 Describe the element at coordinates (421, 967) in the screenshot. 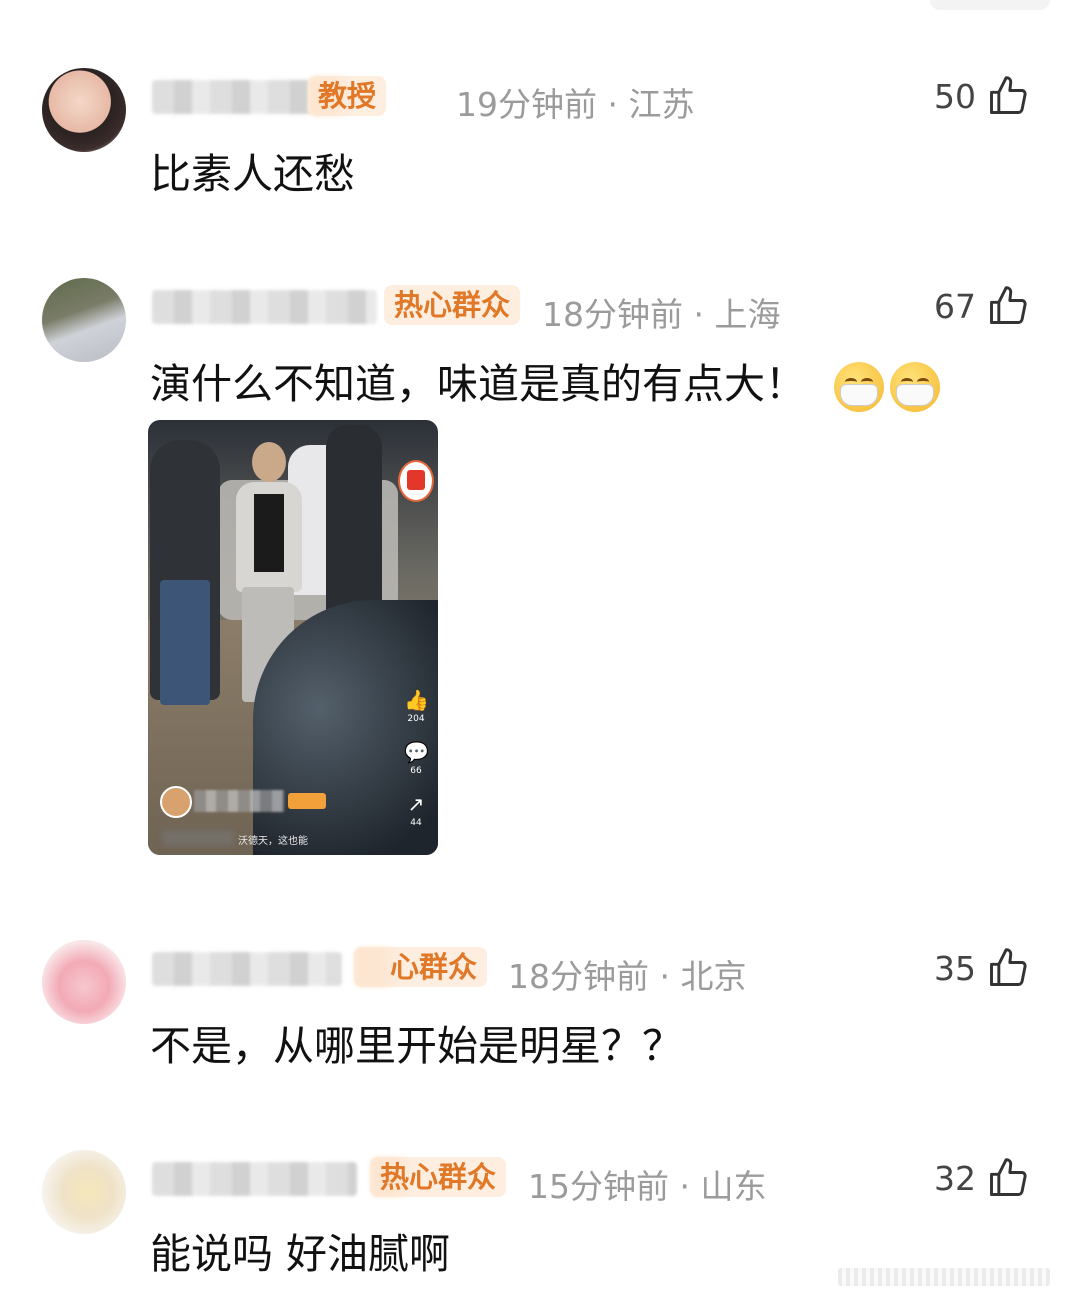

I see `user-badge: 心群众` at that location.